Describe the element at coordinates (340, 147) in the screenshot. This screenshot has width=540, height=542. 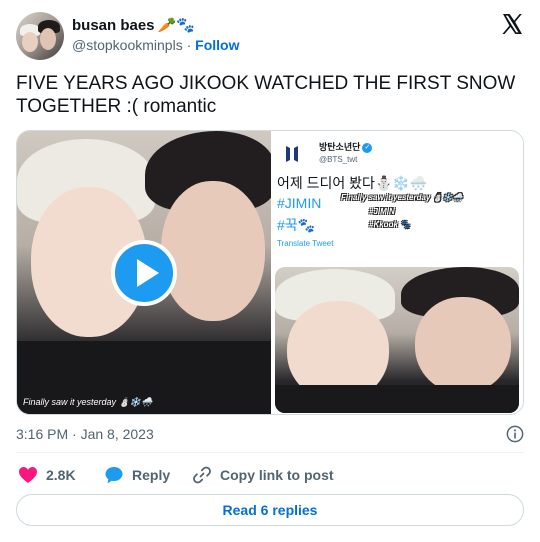
I see `embedded-author-name-text: 방탄소년단` at that location.